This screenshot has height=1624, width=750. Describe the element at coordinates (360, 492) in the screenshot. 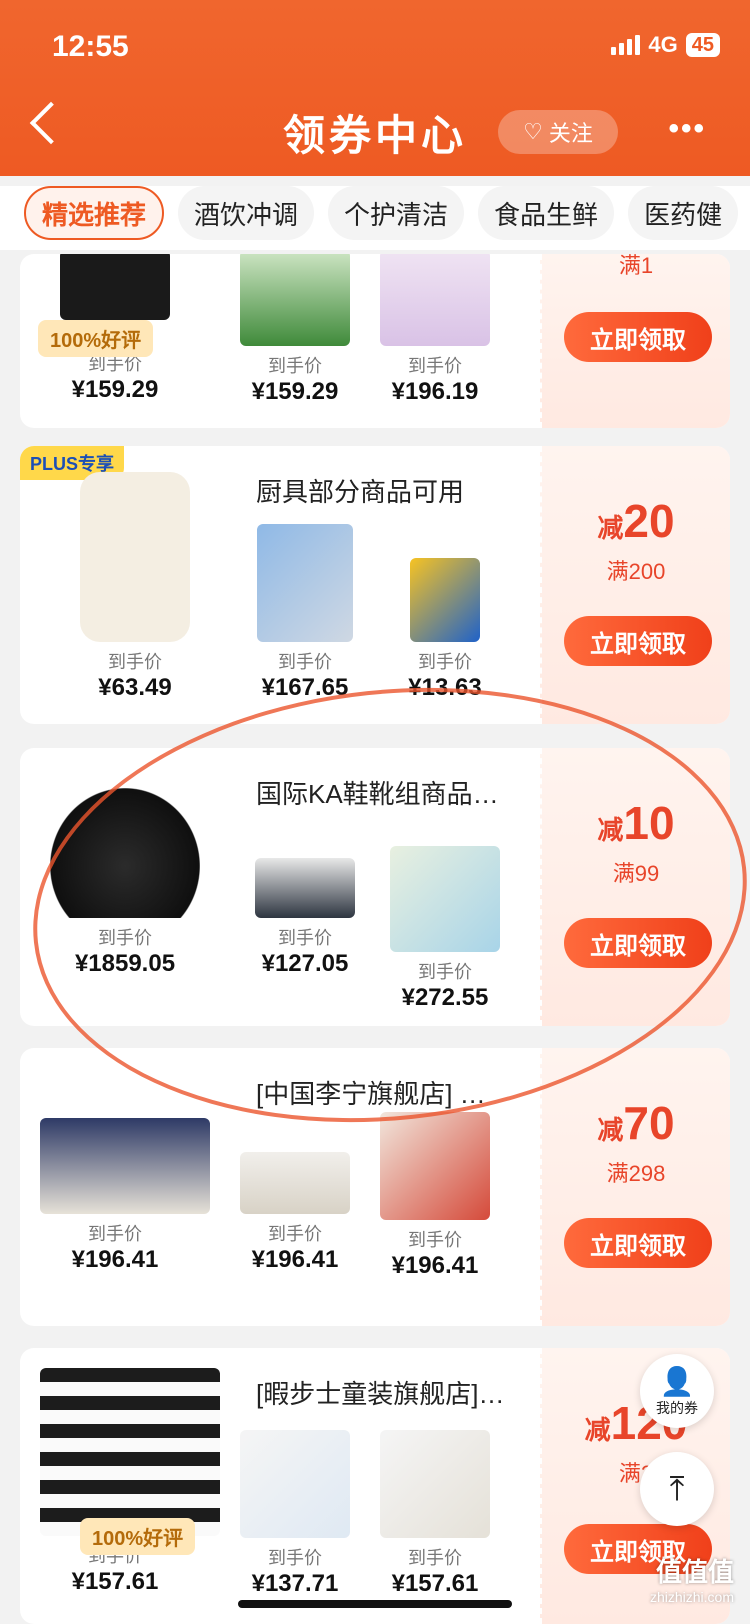

I see `shop-name: 厨具部分商品可用` at that location.